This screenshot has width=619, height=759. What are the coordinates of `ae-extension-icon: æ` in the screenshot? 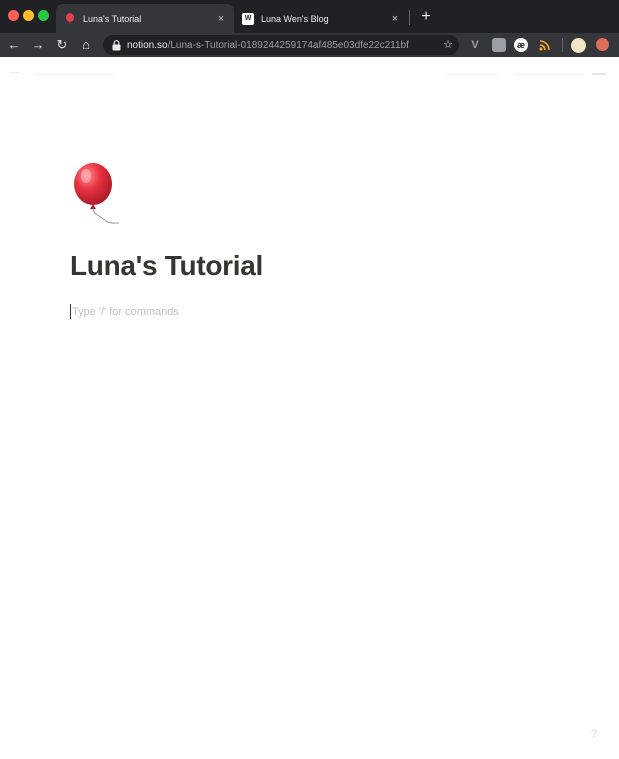 It's located at (521, 45).